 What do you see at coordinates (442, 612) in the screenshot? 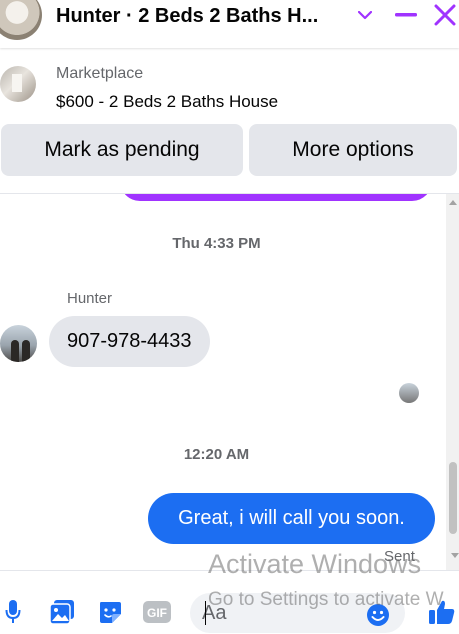
I see `like-icon` at bounding box center [442, 612].